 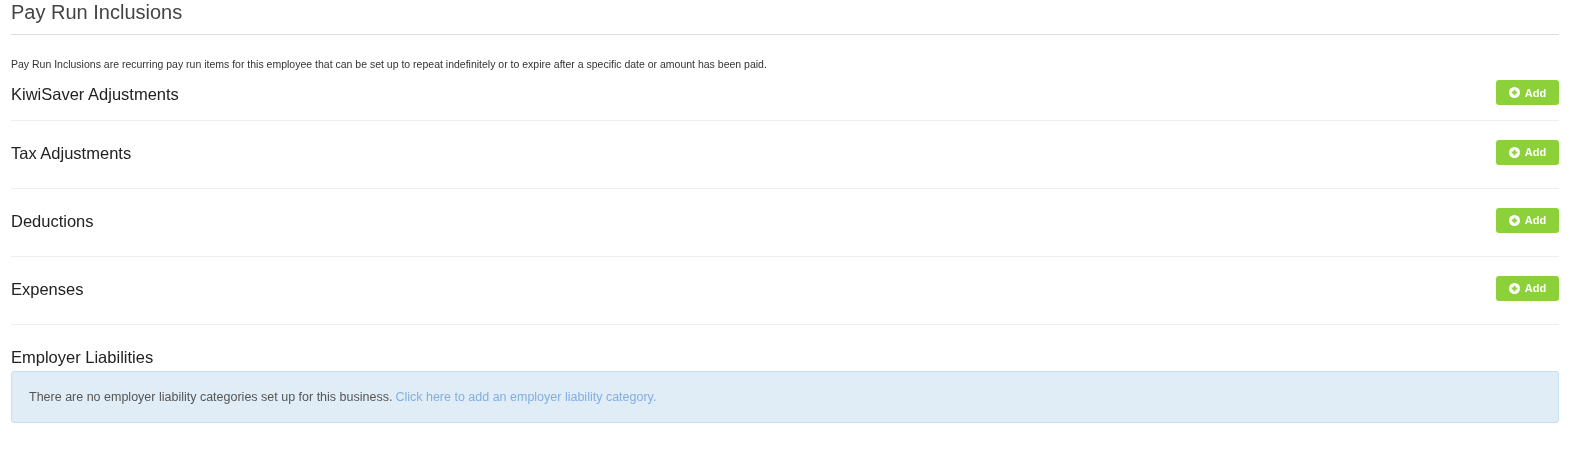 What do you see at coordinates (389, 64) in the screenshot?
I see `intro-text: Pay Run Inclusions are recurring pay run items for this employee that can be set up to repeat indefinitely or to expire after a specific date or amount has been paid.` at bounding box center [389, 64].